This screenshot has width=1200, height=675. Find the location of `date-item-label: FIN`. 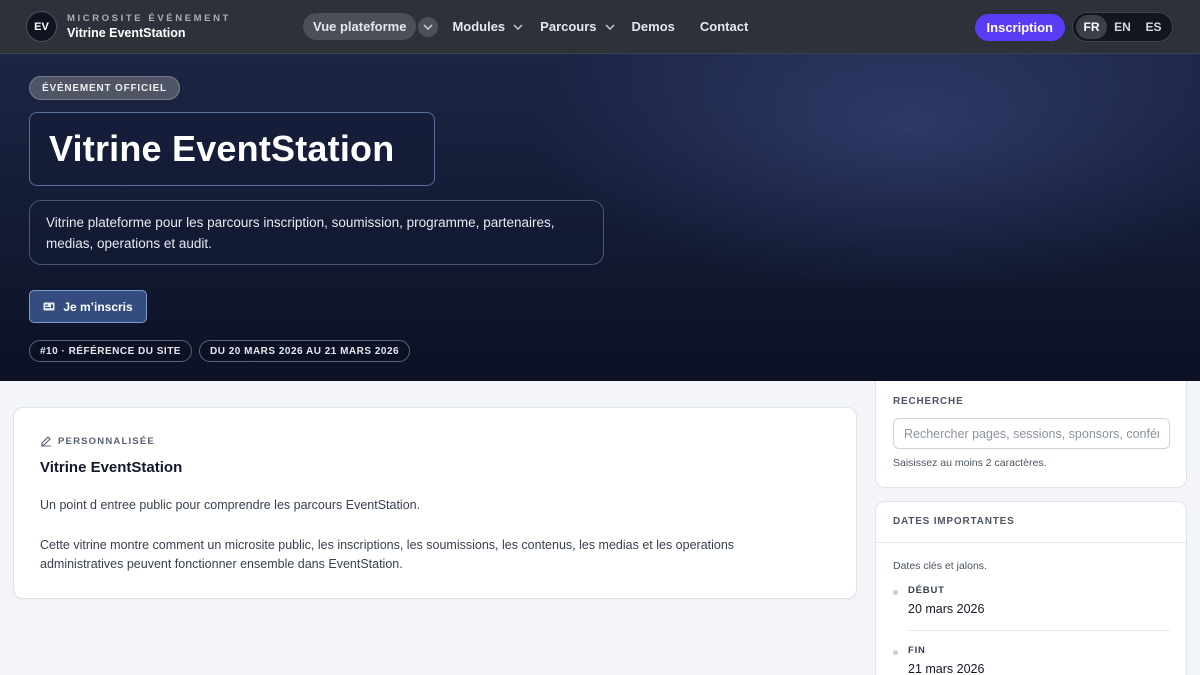

date-item-label: FIN is located at coordinates (917, 650).